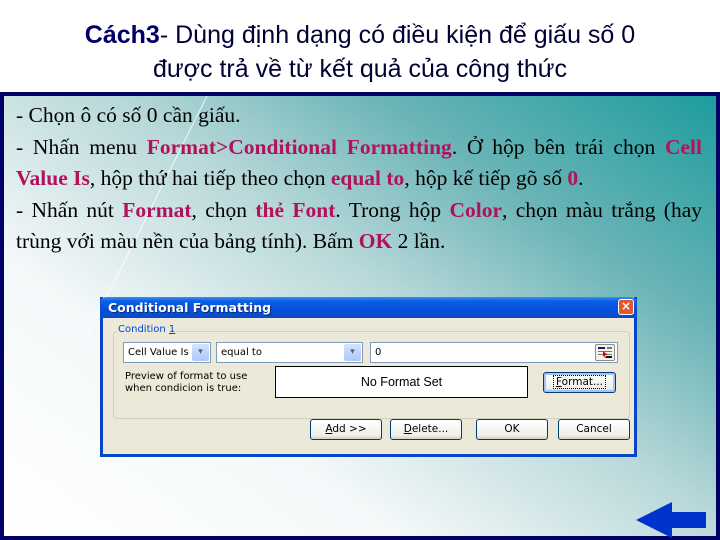  What do you see at coordinates (605, 352) in the screenshot?
I see `range-select-icon` at bounding box center [605, 352].